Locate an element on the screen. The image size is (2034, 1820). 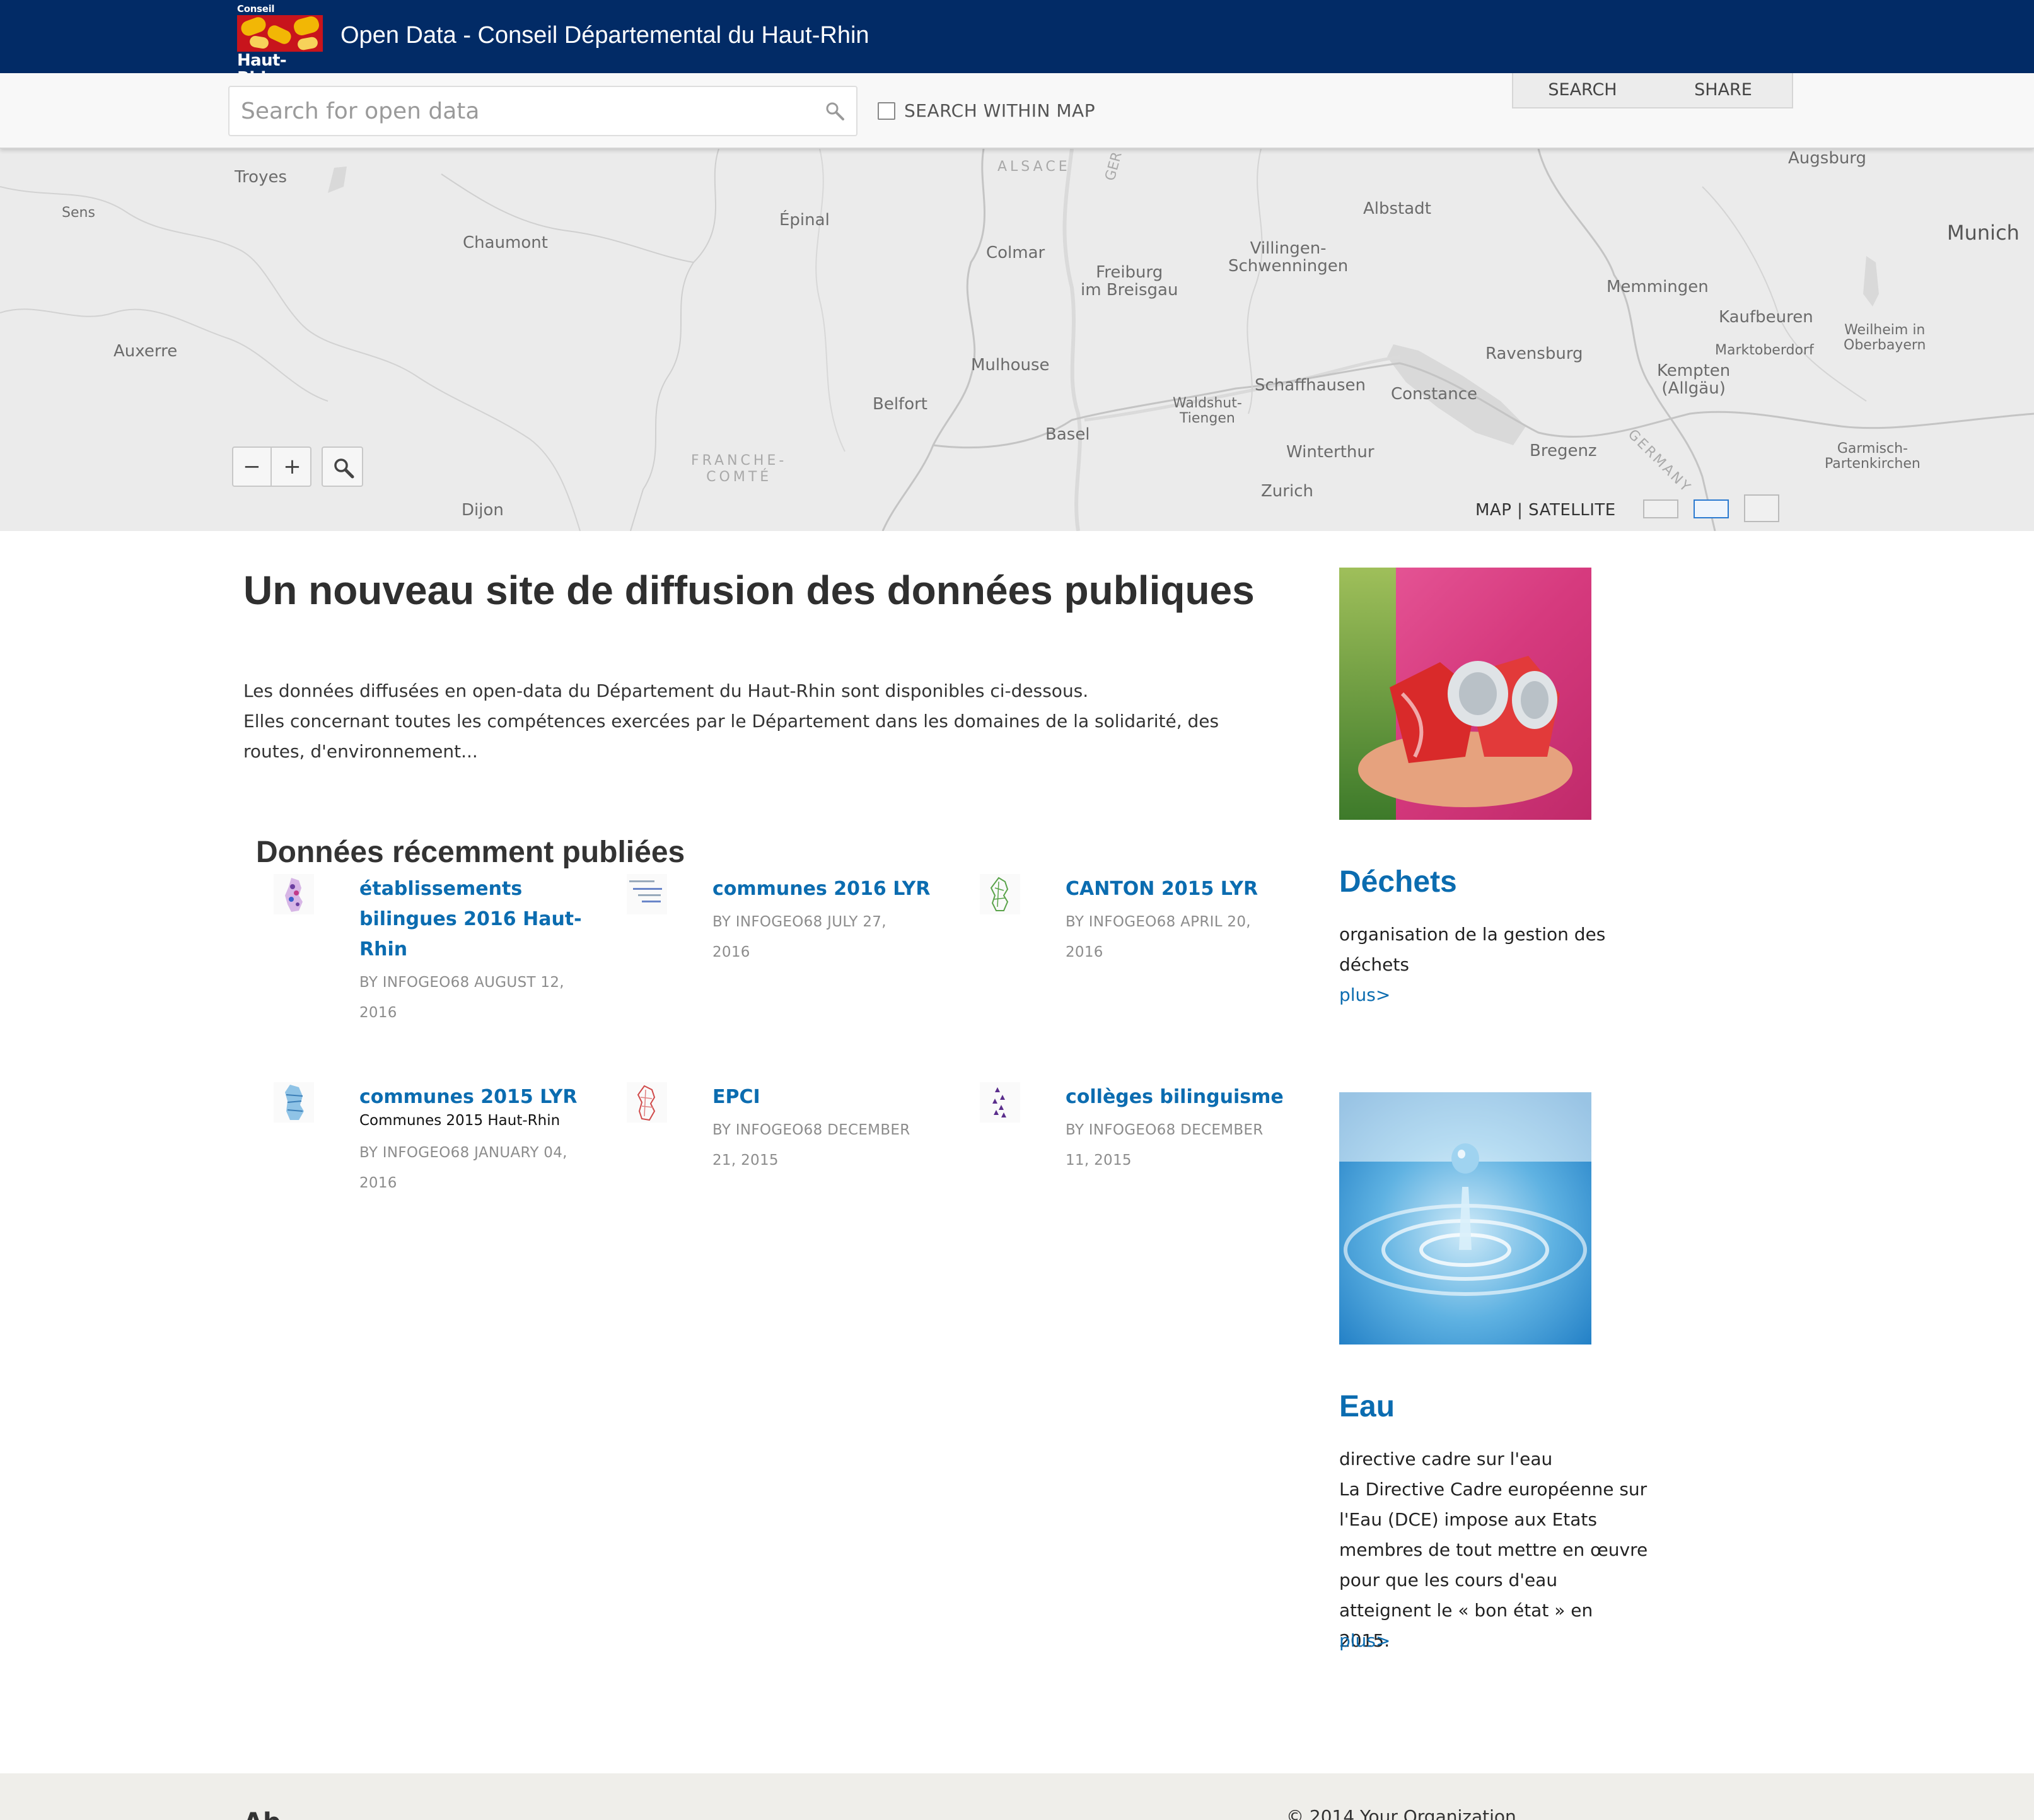
dataset-meta: BY INFOGEO68 AUGUST 12, 2016 is located at coordinates (461, 997).